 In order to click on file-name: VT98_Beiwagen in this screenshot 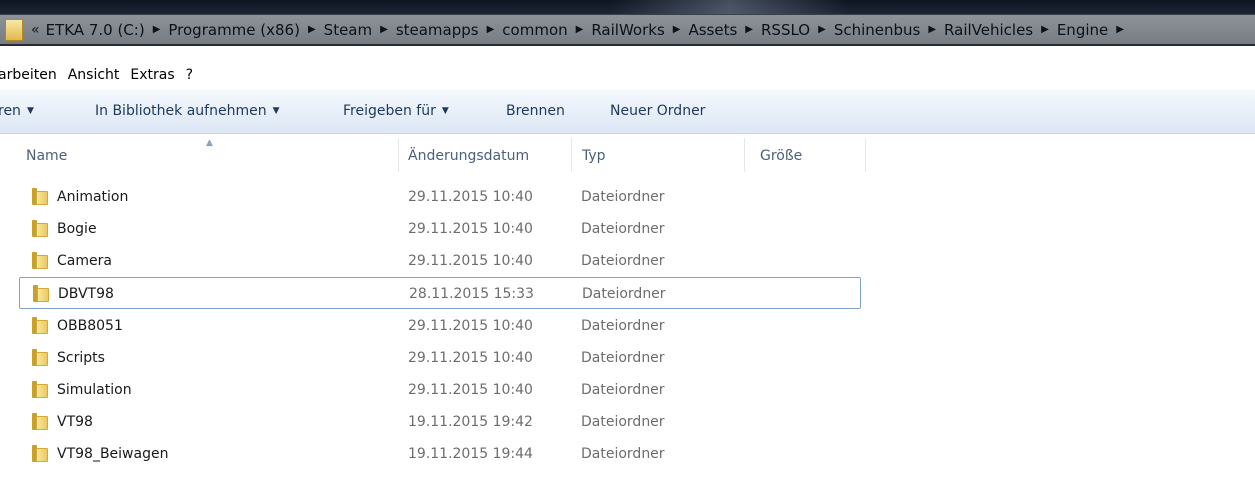, I will do `click(113, 454)`.